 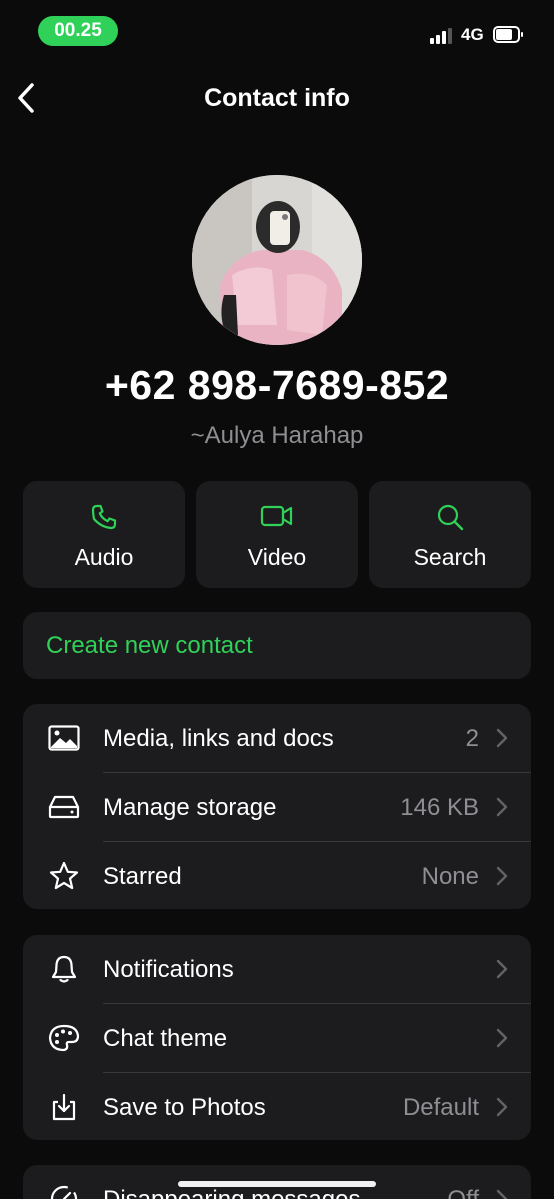 I want to click on storage-icon, so click(x=64, y=807).